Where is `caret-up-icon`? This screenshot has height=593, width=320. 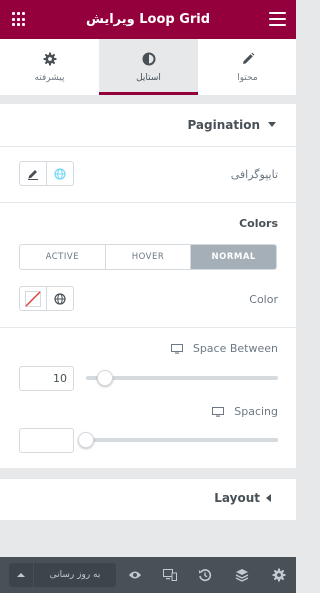
caret-up-icon is located at coordinates (21, 575).